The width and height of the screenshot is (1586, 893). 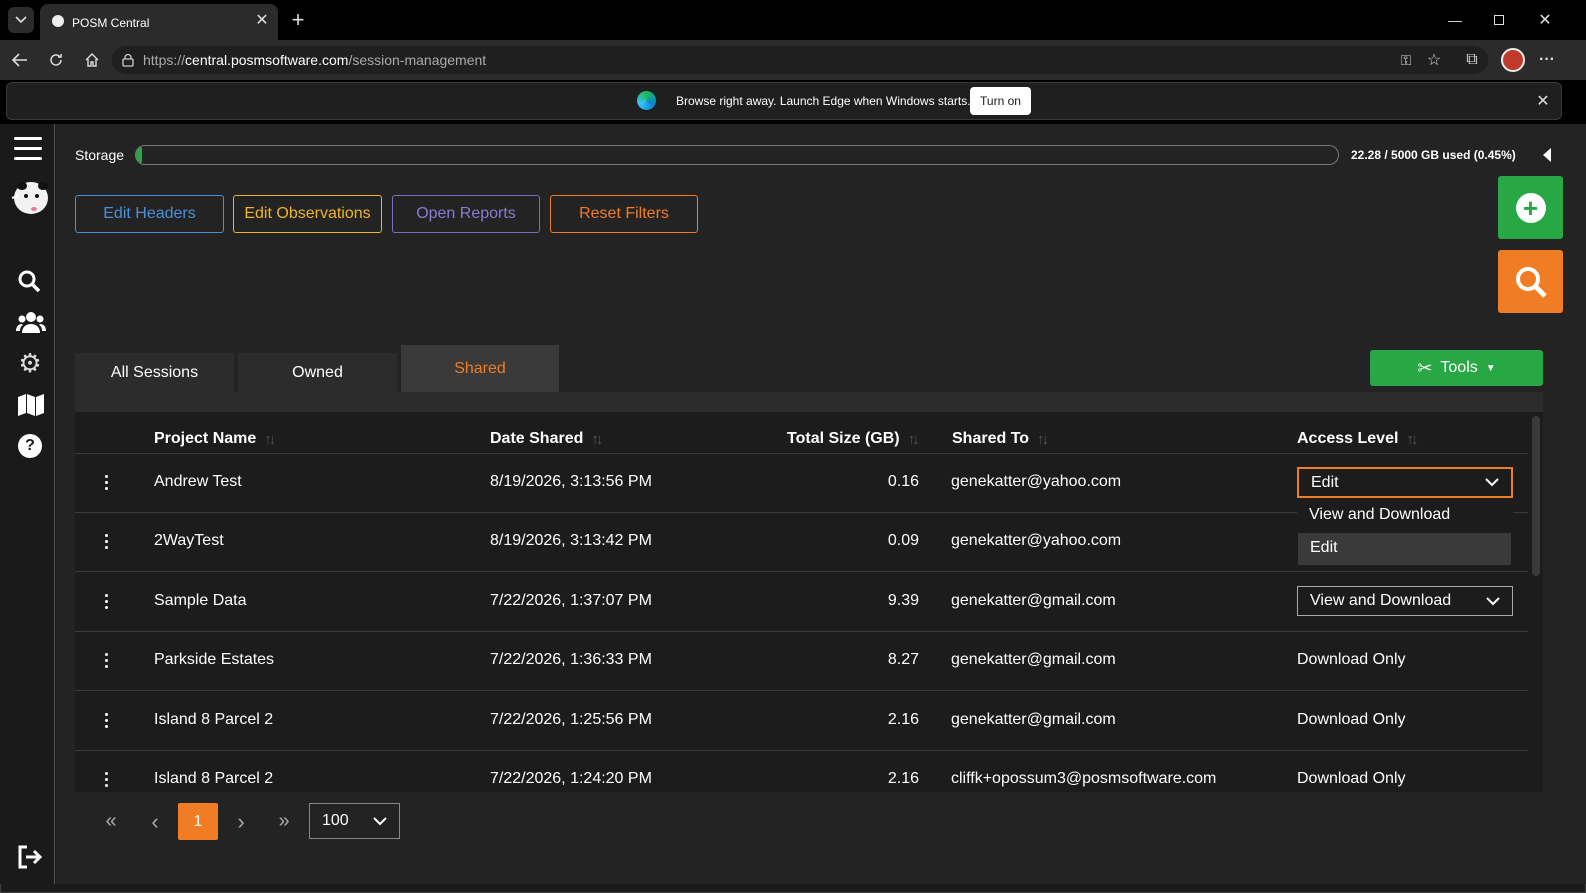 What do you see at coordinates (1455, 20) in the screenshot?
I see `minimize-button: —` at bounding box center [1455, 20].